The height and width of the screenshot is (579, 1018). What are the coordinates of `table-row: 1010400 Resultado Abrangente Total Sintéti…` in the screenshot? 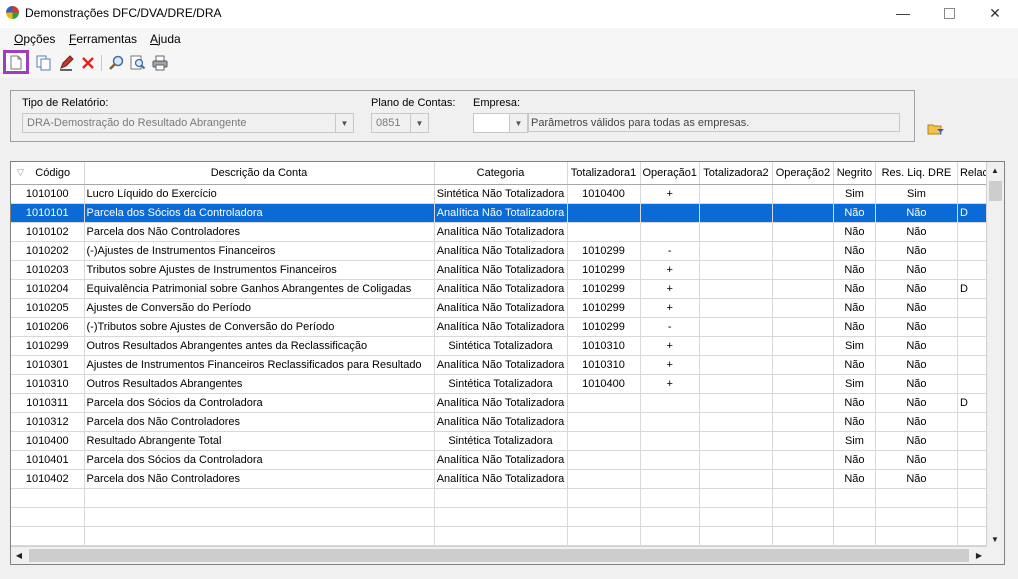 It's located at (504, 441).